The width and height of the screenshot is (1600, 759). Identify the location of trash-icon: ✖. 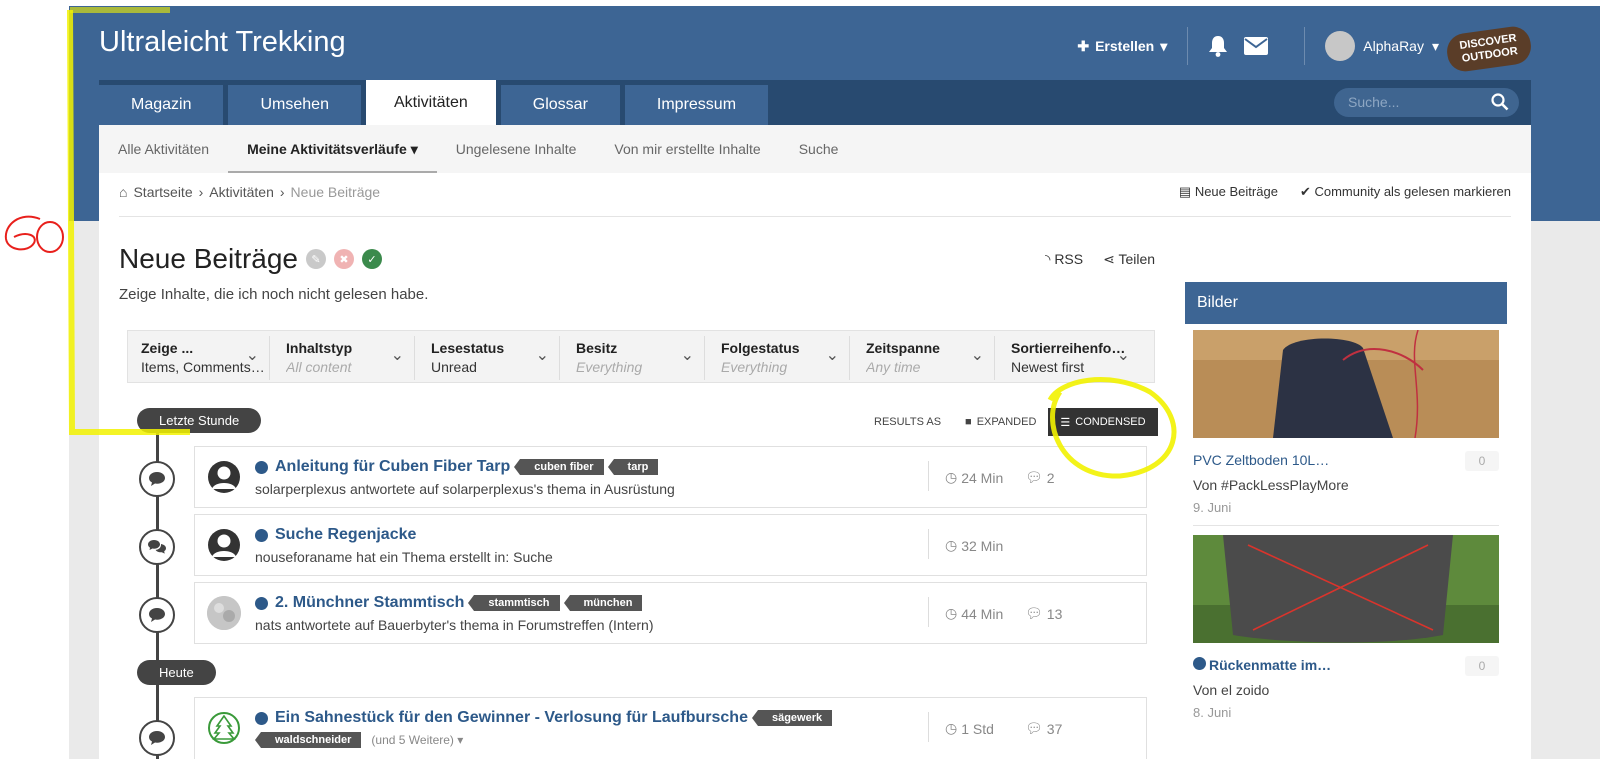
(344, 259).